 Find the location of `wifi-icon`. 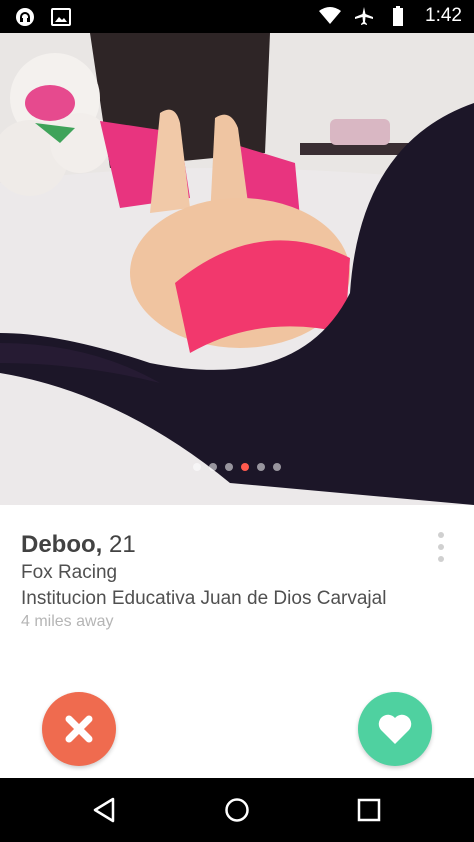

wifi-icon is located at coordinates (330, 16).